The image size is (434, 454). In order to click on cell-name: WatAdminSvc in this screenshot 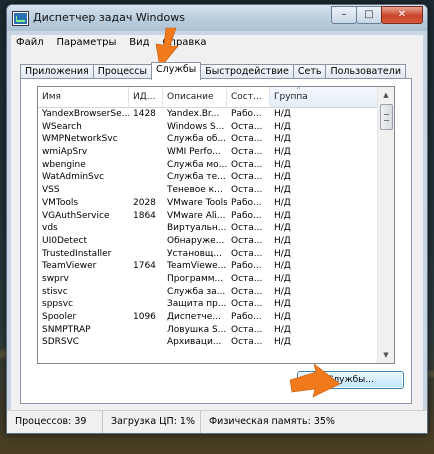, I will do `click(73, 177)`.